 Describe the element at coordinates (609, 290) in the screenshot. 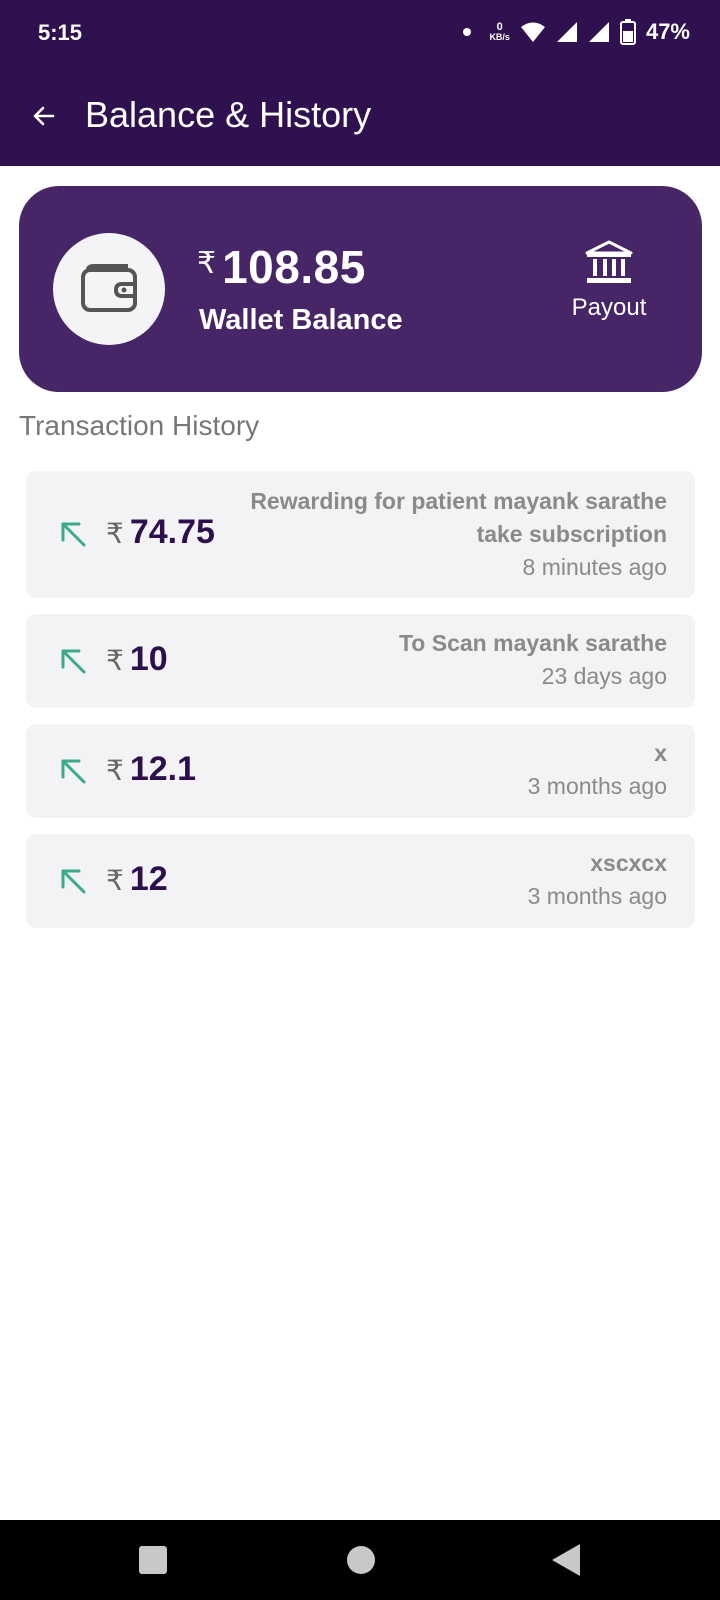

I see `payout-button: Payout` at that location.